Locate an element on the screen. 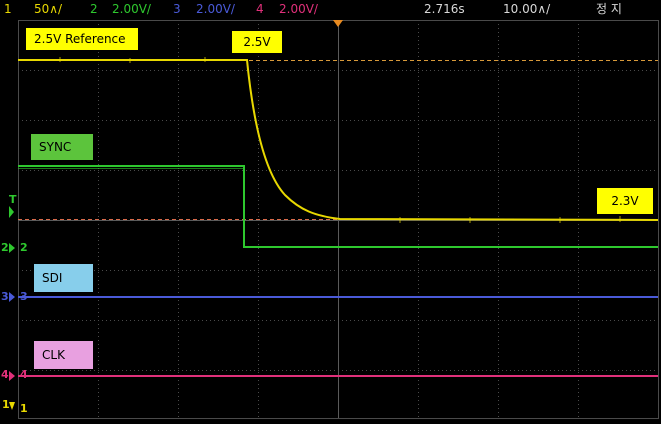 This screenshot has height=424, width=661. ch1-scale: 50∧/ is located at coordinates (48, 9).